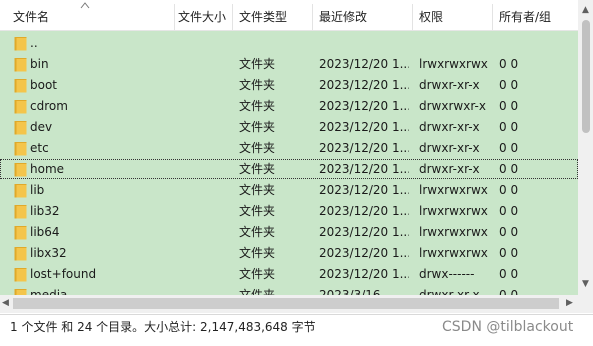 This screenshot has width=593, height=346. I want to click on column-header-owner: 所有者/组, so click(525, 15).